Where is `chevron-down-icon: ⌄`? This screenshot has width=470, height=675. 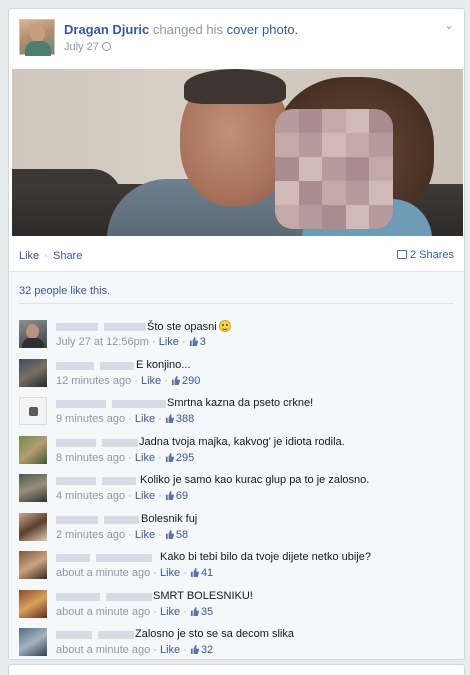 chevron-down-icon: ⌄ is located at coordinates (449, 26).